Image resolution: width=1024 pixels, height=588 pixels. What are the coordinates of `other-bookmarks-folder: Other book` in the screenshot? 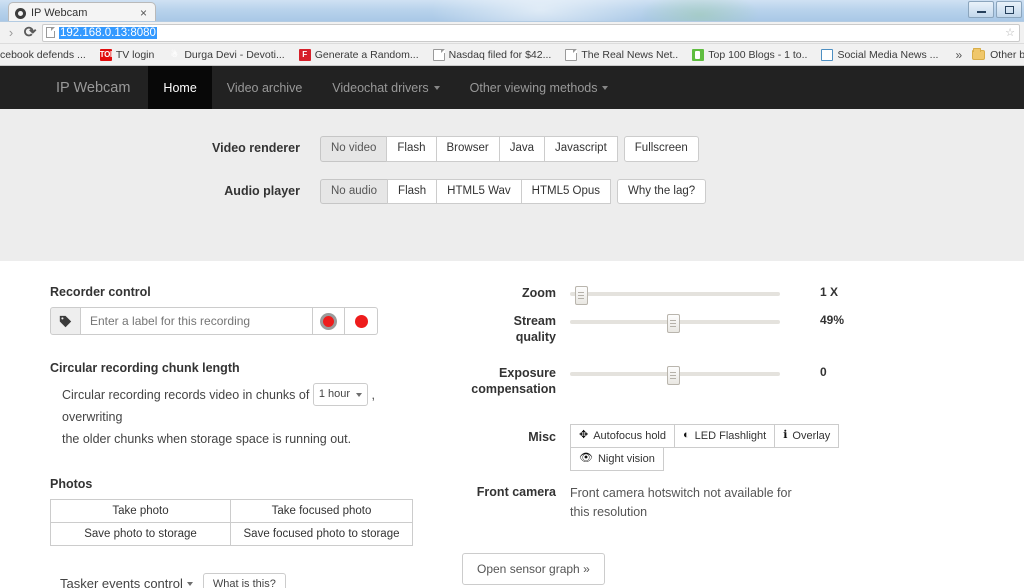 It's located at (998, 54).